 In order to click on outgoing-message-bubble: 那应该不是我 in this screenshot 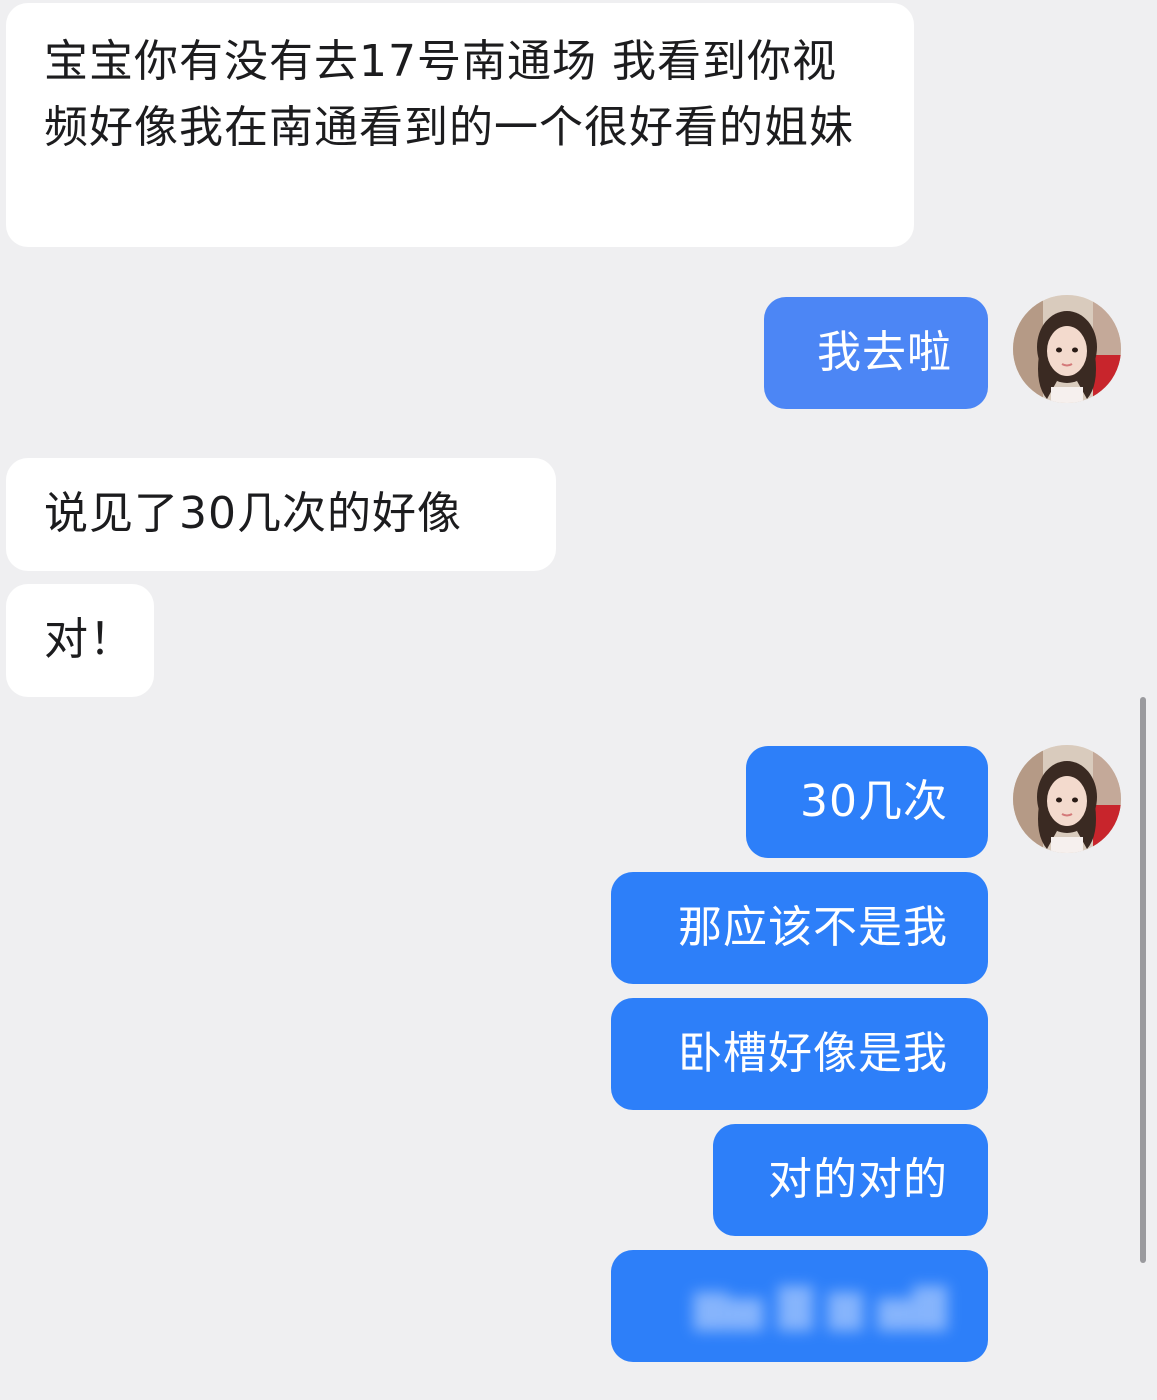, I will do `click(799, 928)`.